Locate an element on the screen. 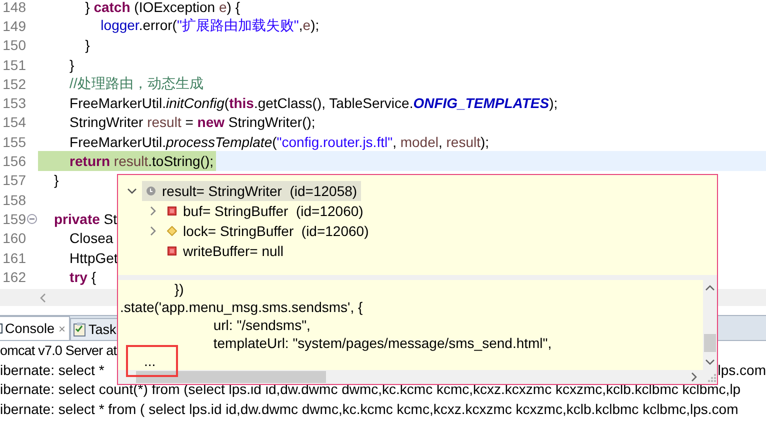  line-number: 155 is located at coordinates (14, 142).